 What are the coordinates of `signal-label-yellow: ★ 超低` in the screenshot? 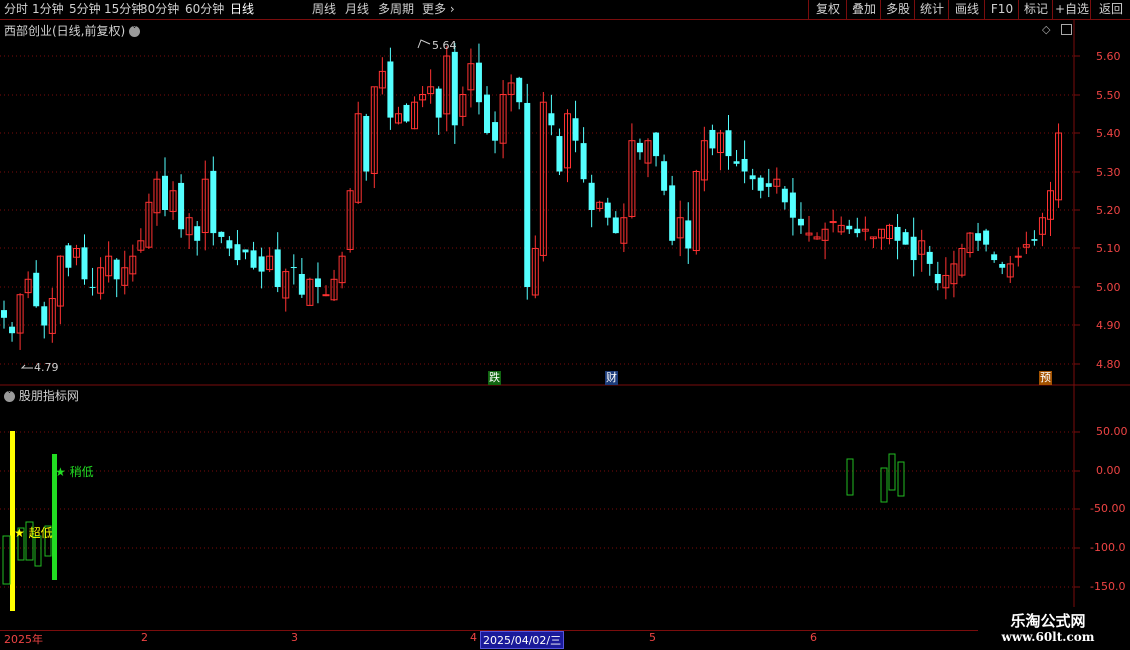 It's located at (33, 533).